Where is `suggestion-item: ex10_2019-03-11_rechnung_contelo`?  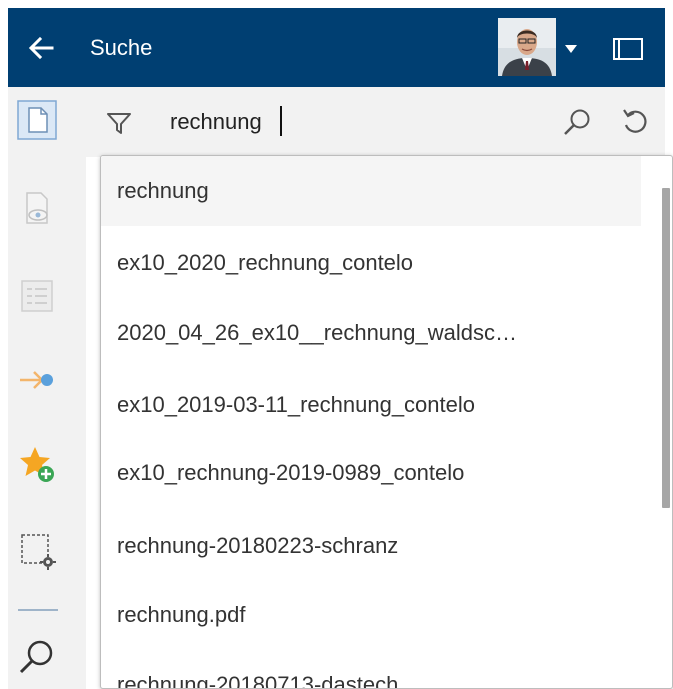
suggestion-item: ex10_2019-03-11_rechnung_contelo is located at coordinates (371, 405).